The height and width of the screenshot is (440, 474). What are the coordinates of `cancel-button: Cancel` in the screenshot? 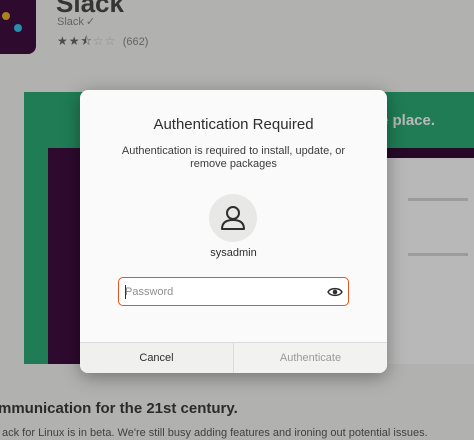 It's located at (156, 358).